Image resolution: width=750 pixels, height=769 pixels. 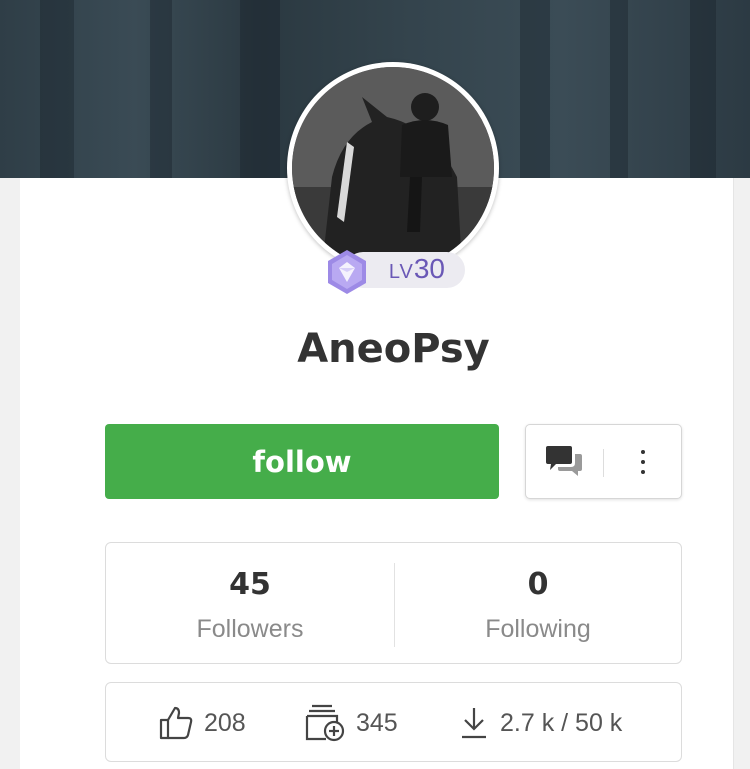 I want to click on page-edge, so click(x=741, y=473).